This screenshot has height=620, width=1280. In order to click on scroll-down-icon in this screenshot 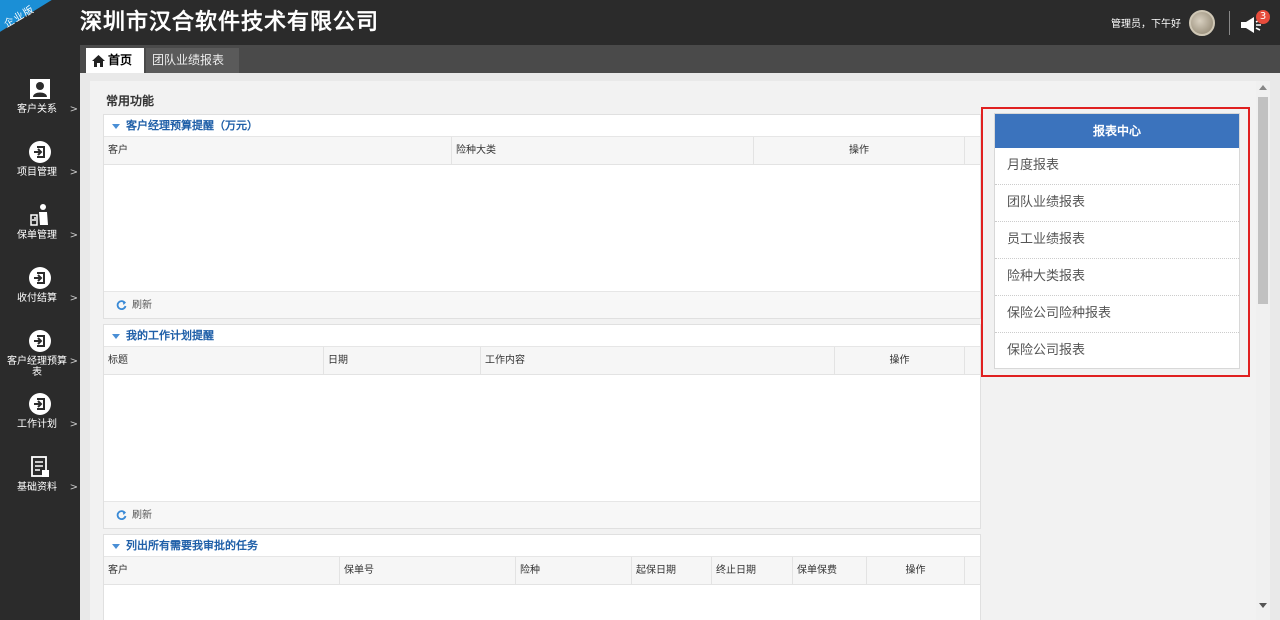, I will do `click(1263, 605)`.